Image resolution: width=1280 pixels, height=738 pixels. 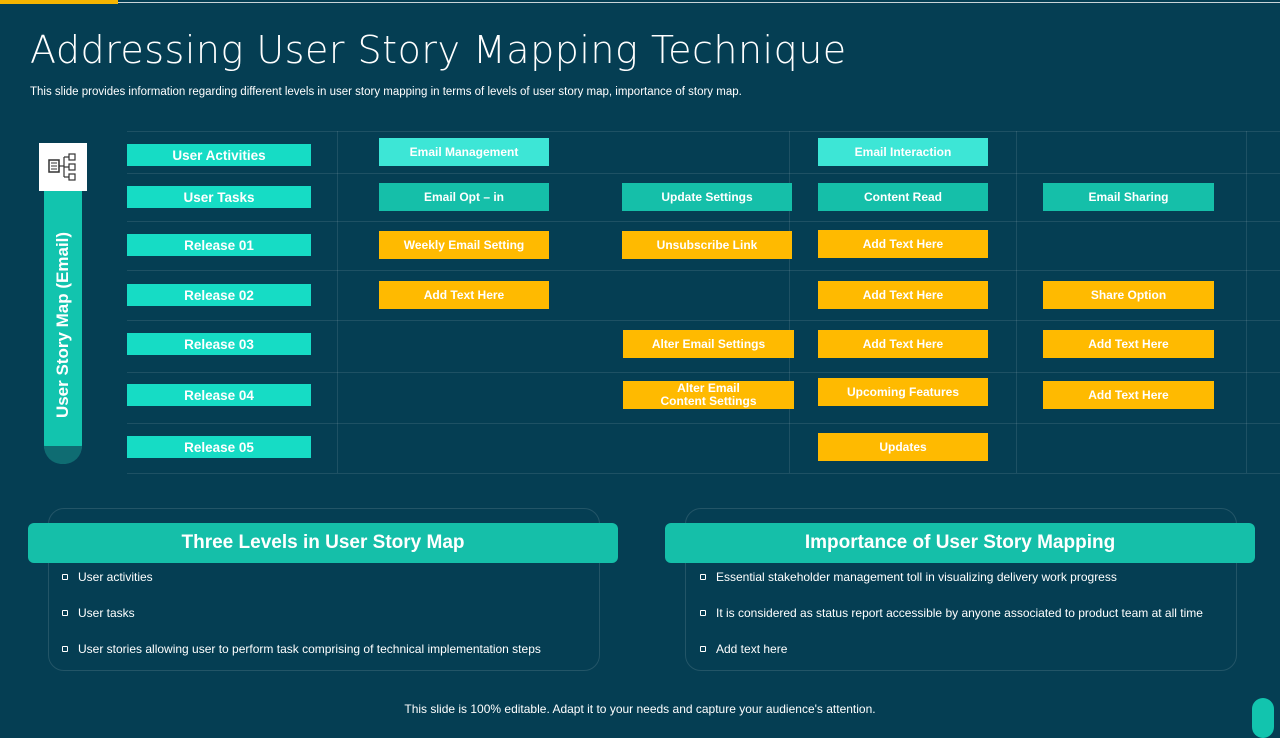 I want to click on story-card: Unsubscribe Link, so click(x=707, y=245).